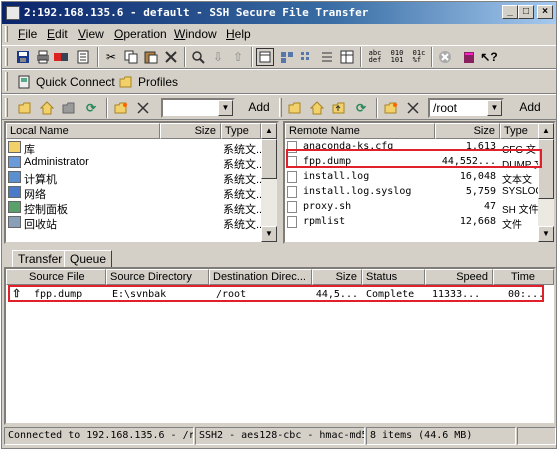 The width and height of the screenshot is (558, 450). What do you see at coordinates (69, 108) in the screenshot?
I see `local-up-folder-icon` at bounding box center [69, 108].